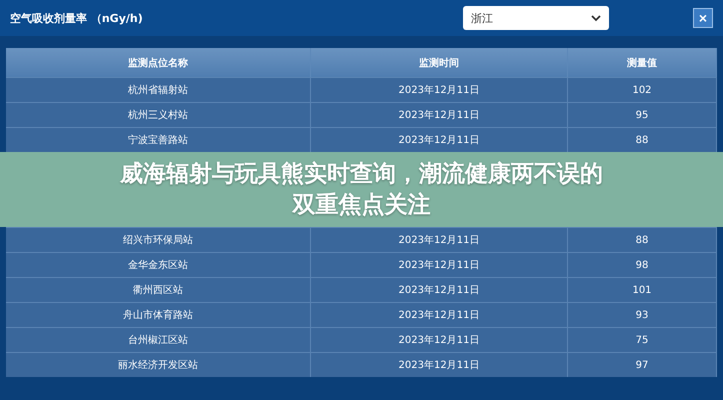 The image size is (723, 400). What do you see at coordinates (642, 62) in the screenshot?
I see `column-header: 测量值` at bounding box center [642, 62].